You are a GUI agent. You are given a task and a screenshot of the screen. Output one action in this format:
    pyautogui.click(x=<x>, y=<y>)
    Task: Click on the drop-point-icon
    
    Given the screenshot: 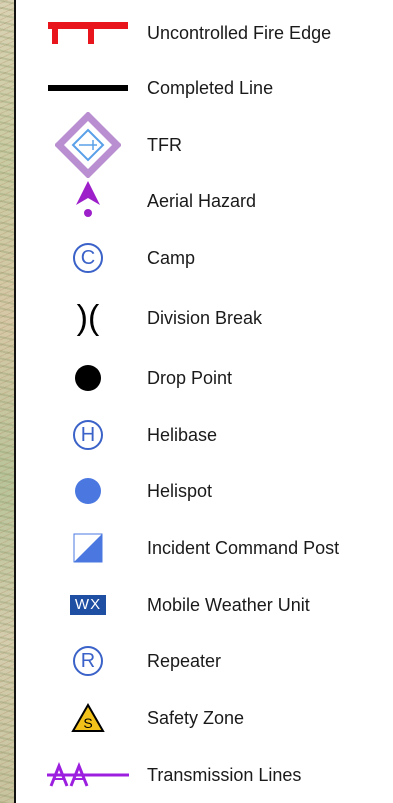 What is the action you would take?
    pyautogui.click(x=88, y=378)
    